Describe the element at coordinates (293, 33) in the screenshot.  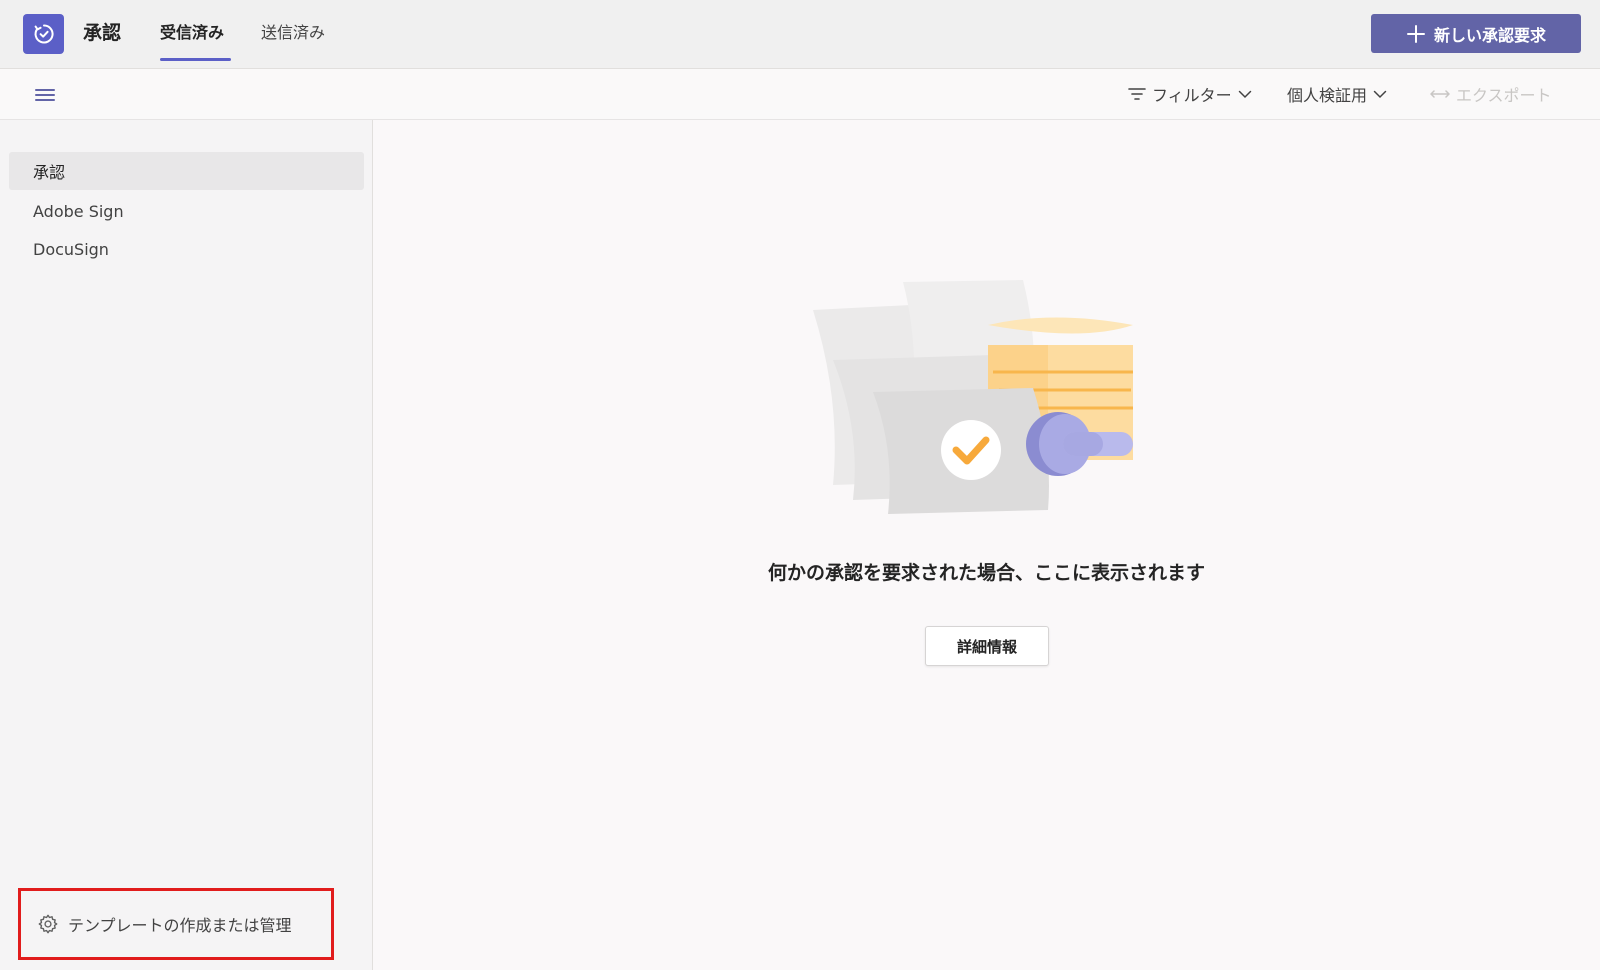
I see `tab-sent: 送信済み` at that location.